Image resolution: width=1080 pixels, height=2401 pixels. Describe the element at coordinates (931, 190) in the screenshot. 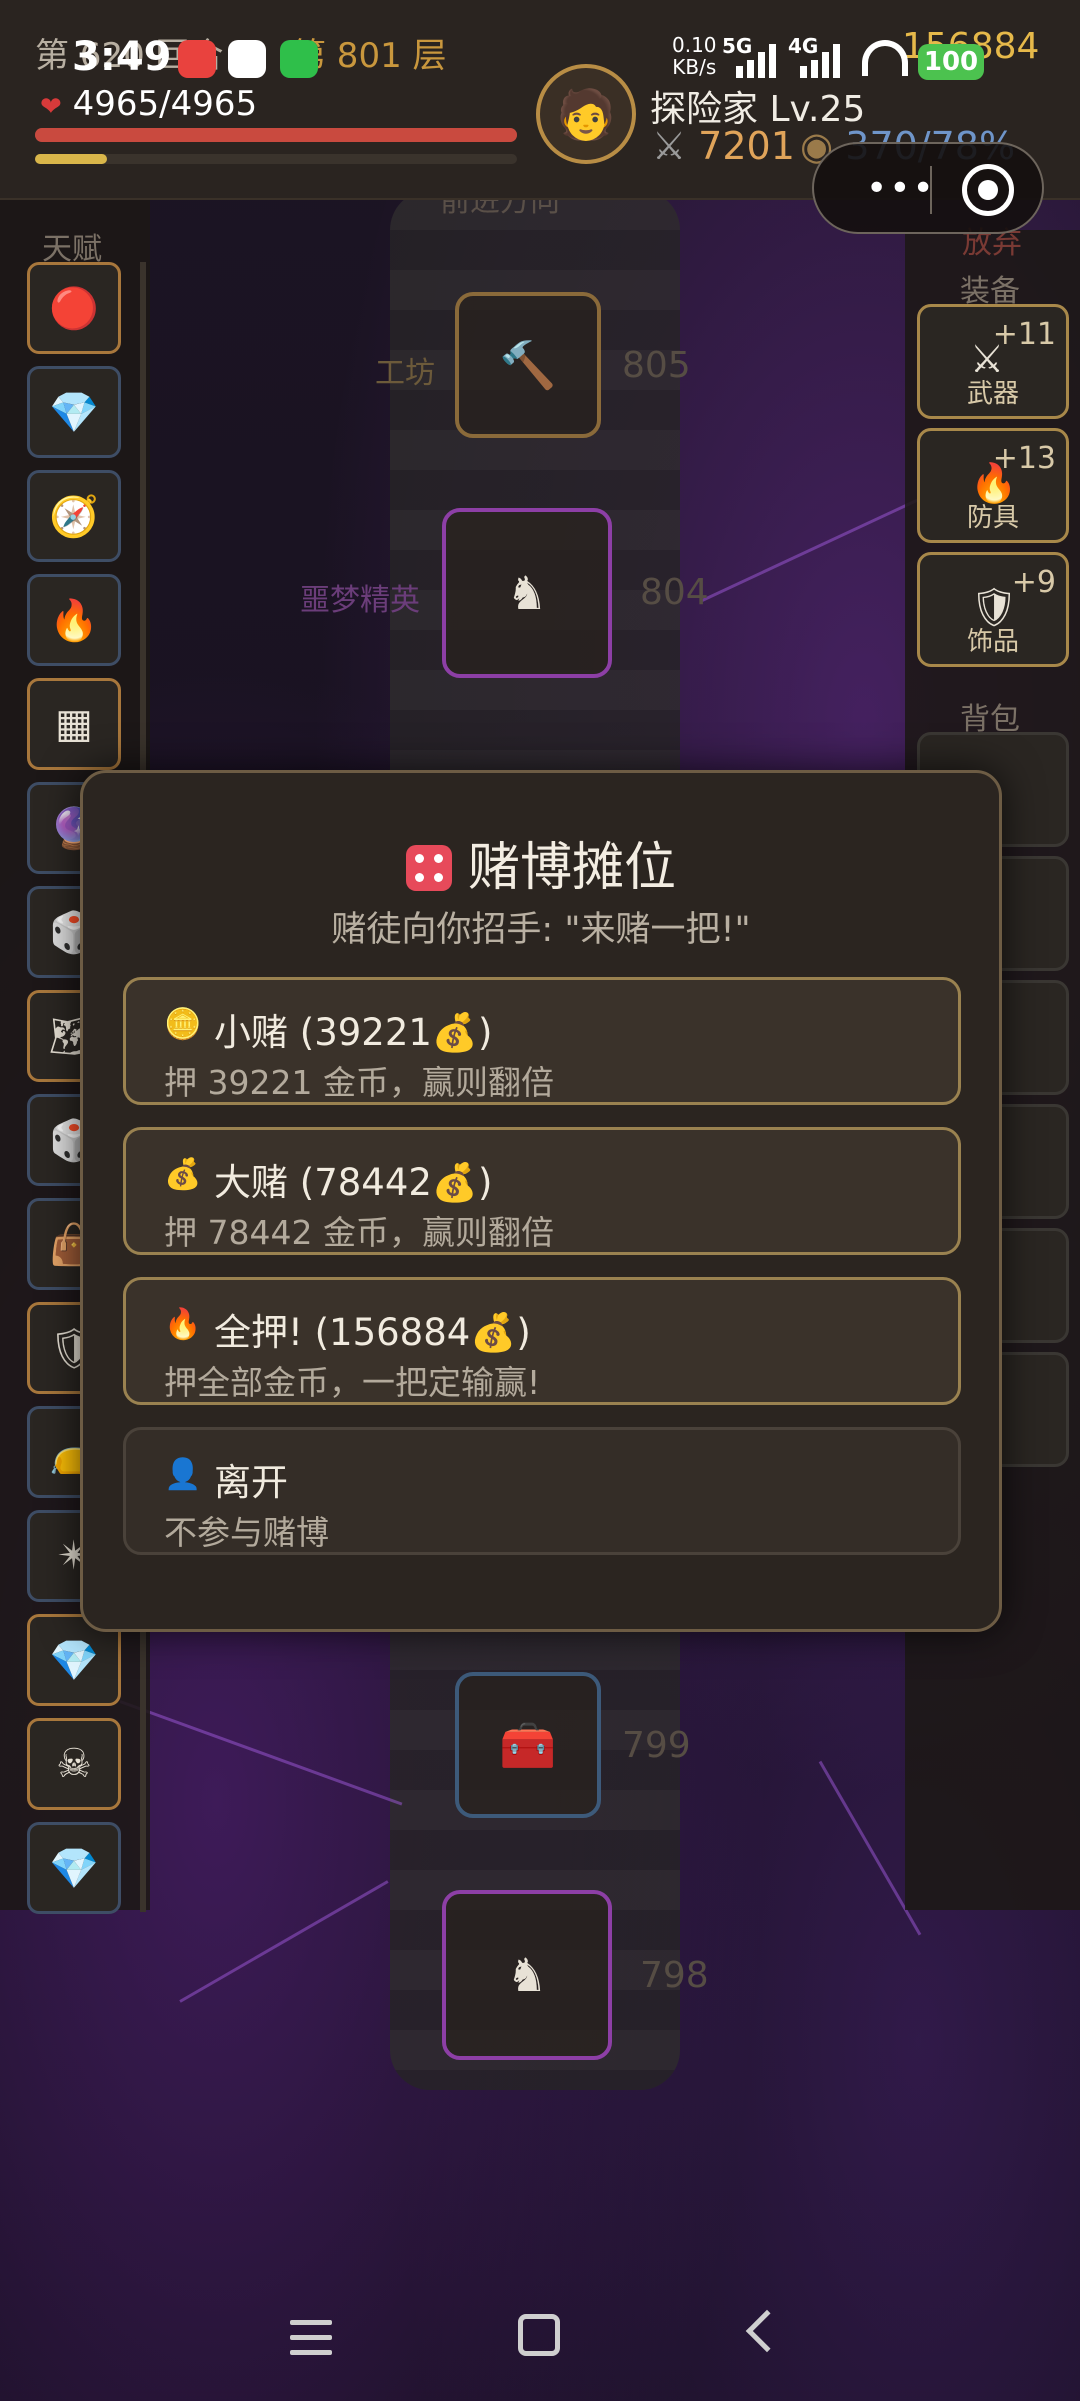

I see `capsule-divider` at that location.